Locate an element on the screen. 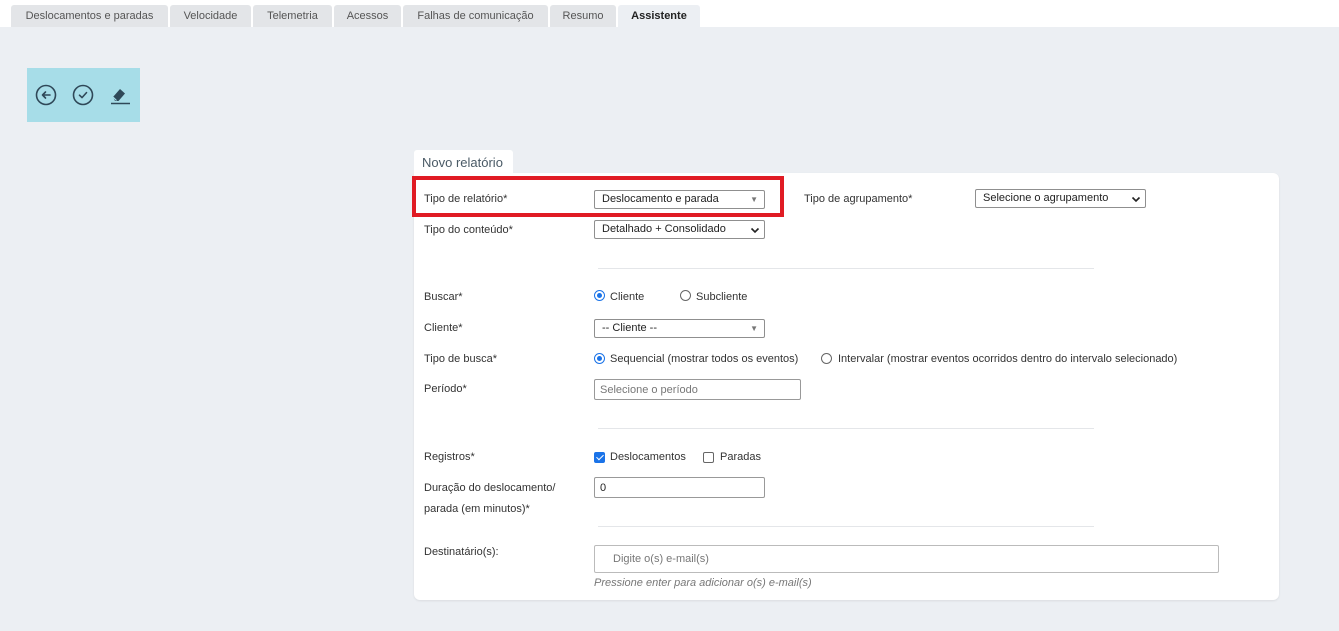 The width and height of the screenshot is (1339, 631). tab-velocidade: Velocidade is located at coordinates (210, 16).